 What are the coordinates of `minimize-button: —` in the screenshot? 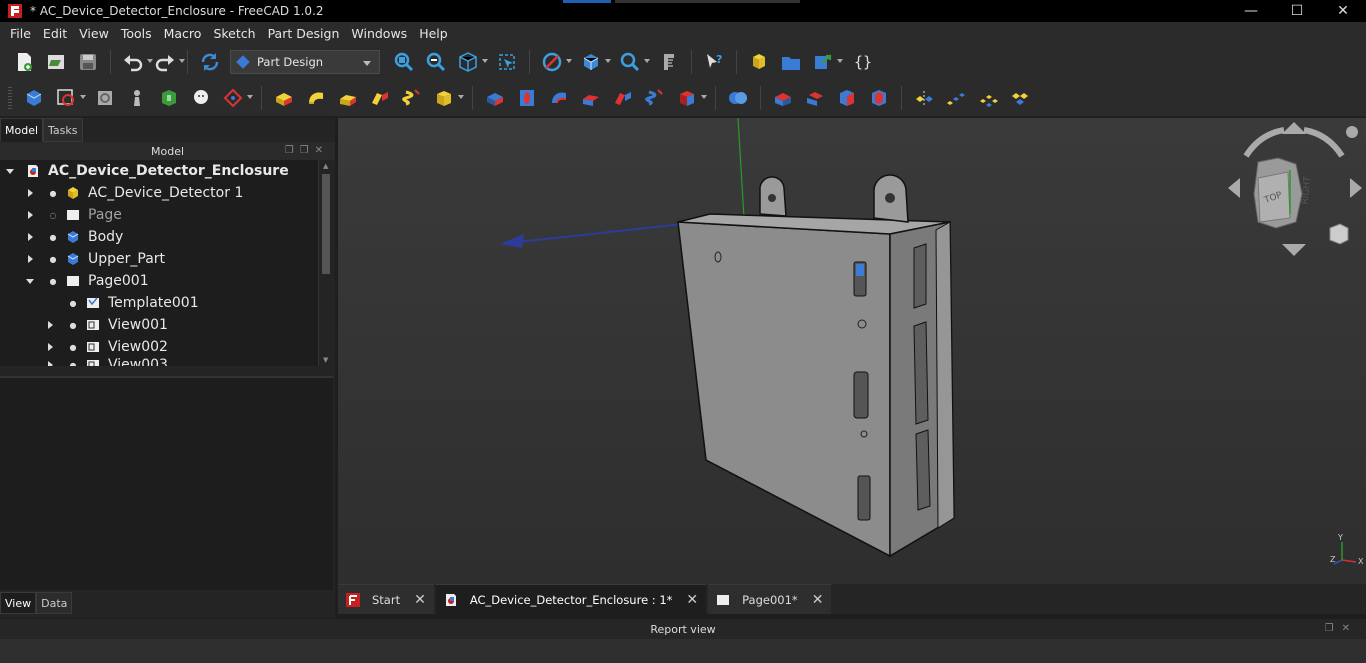 It's located at (1251, 11).